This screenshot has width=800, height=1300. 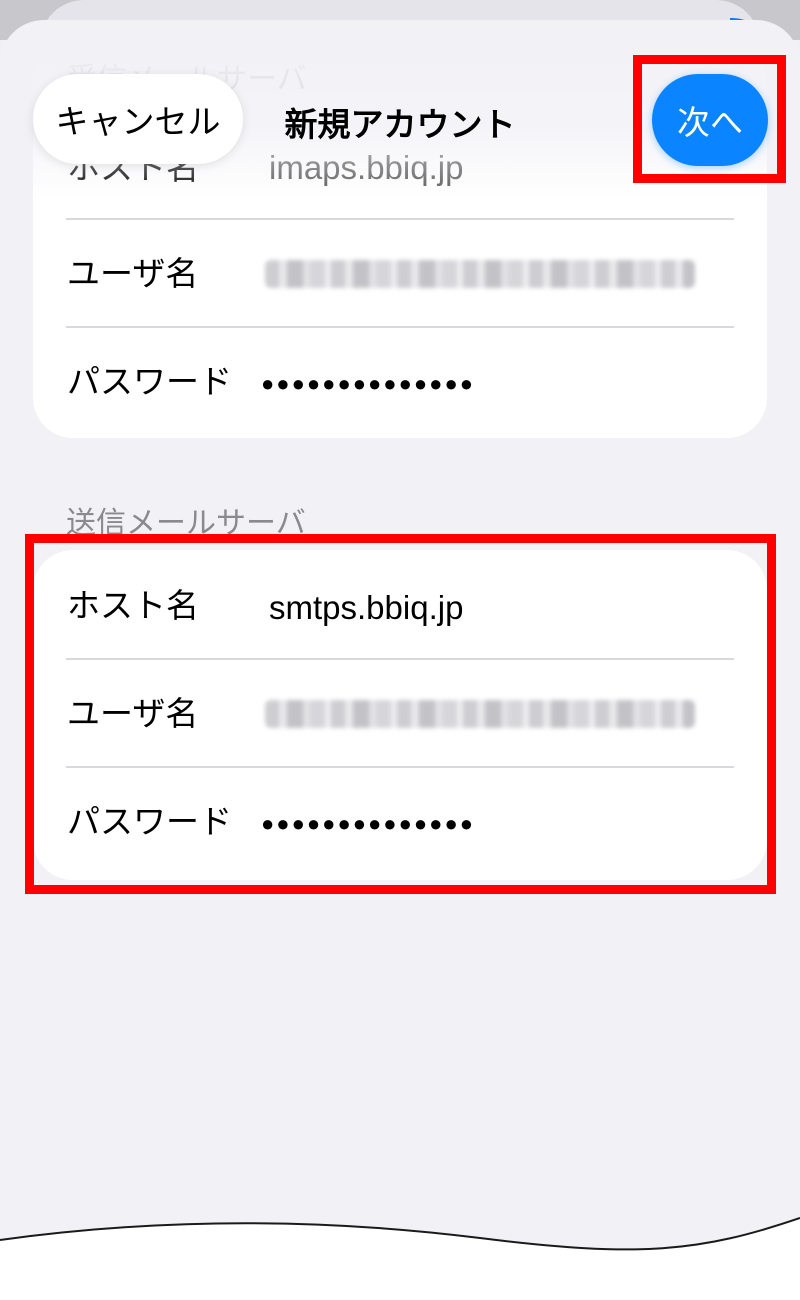 What do you see at coordinates (368, 824) in the screenshot?
I see `outgoing-password-field: ●●●●●●●●●●●●●●` at bounding box center [368, 824].